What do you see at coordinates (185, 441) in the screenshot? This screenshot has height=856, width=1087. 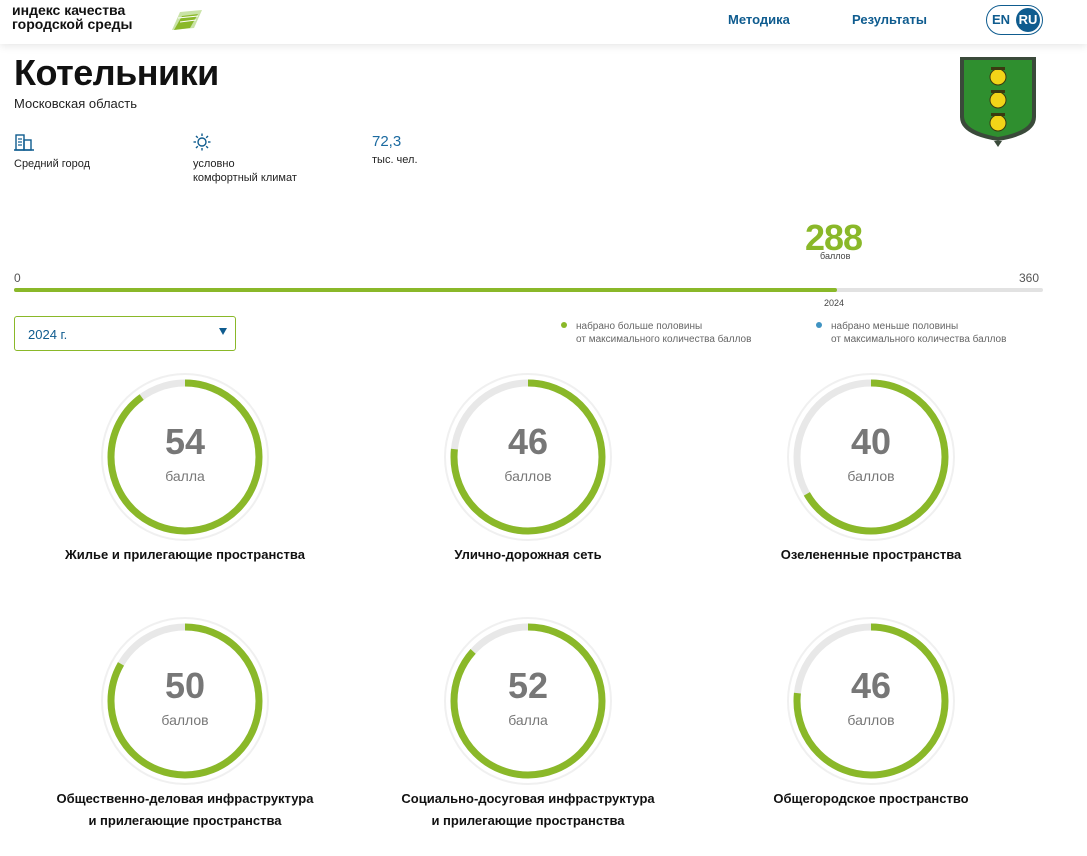 I see `dial-score-value: 54` at bounding box center [185, 441].